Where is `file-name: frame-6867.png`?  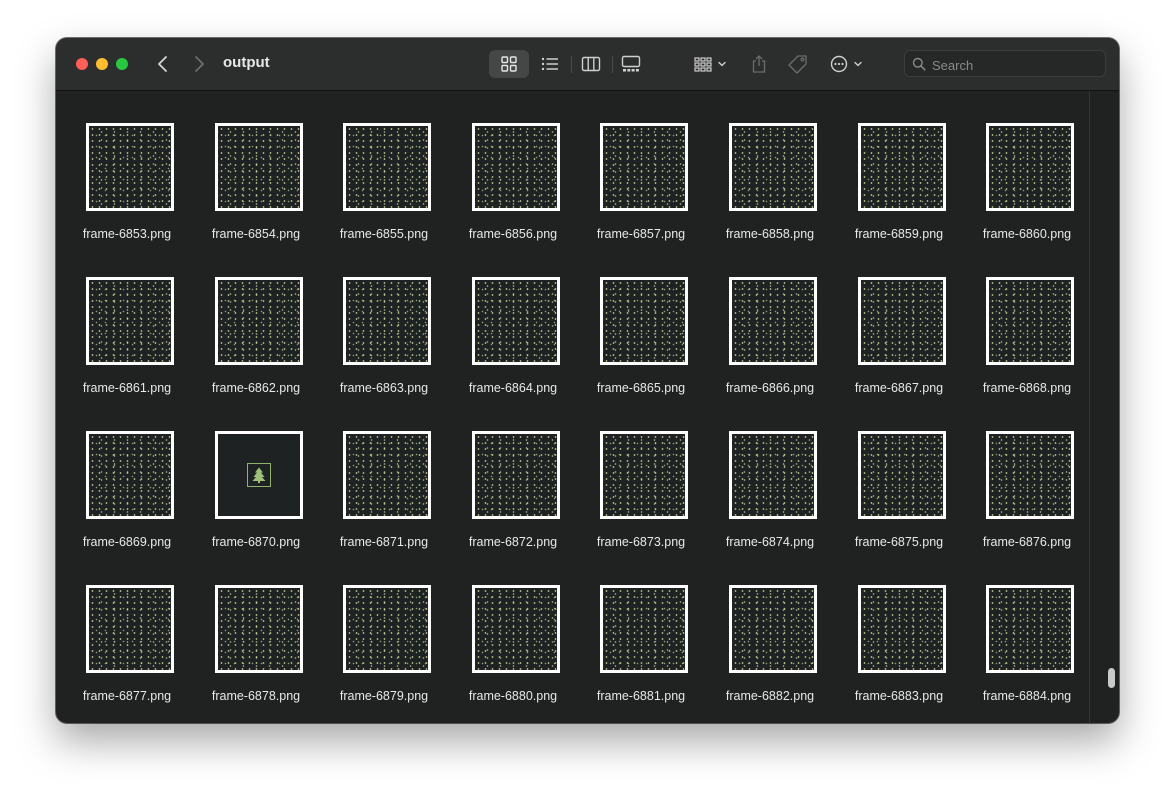 file-name: frame-6867.png is located at coordinates (899, 388).